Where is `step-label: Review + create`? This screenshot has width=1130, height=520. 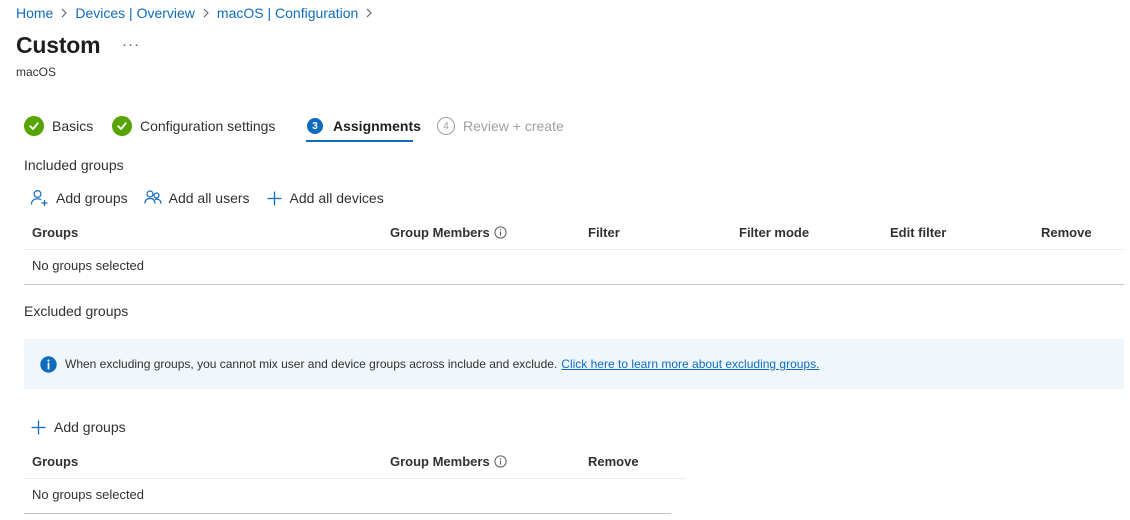 step-label: Review + create is located at coordinates (513, 126).